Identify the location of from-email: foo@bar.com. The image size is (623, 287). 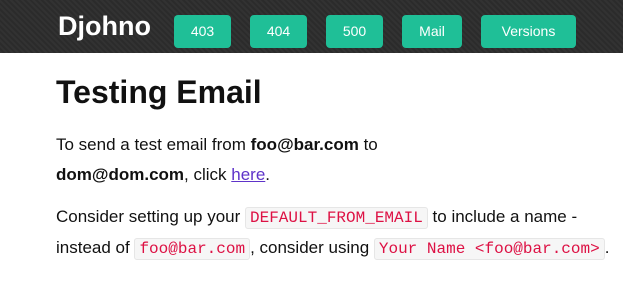
(304, 144).